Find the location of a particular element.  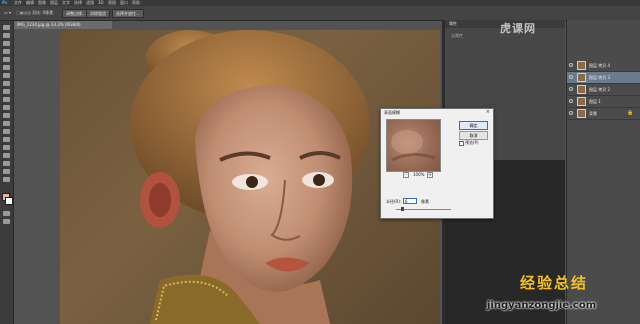

document-tab: IMG_1234.jpg @ 33.3% (RGB/8) is located at coordinates (63, 25).